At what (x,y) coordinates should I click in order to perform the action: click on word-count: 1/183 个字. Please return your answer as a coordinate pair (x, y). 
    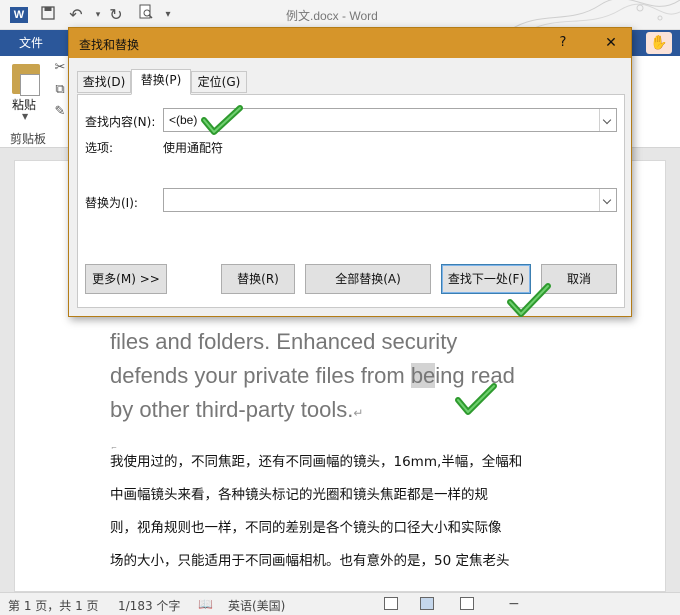
    Looking at the image, I should click on (149, 605).